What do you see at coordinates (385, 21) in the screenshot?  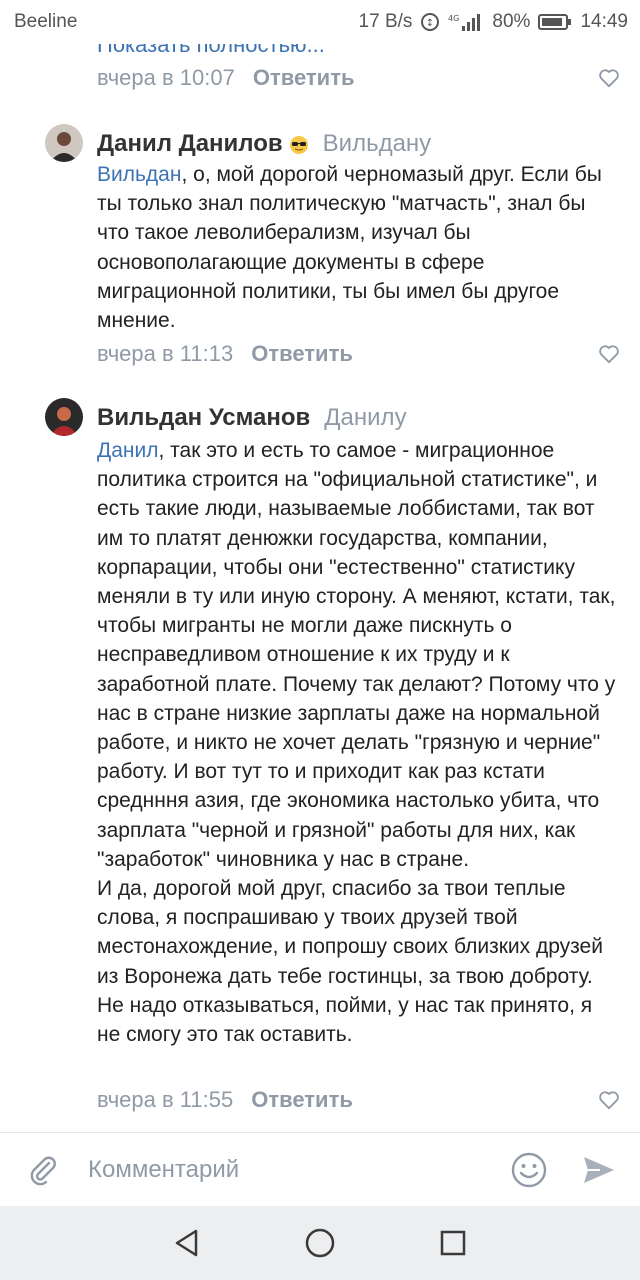 I see `network-speed: 17 B/s` at bounding box center [385, 21].